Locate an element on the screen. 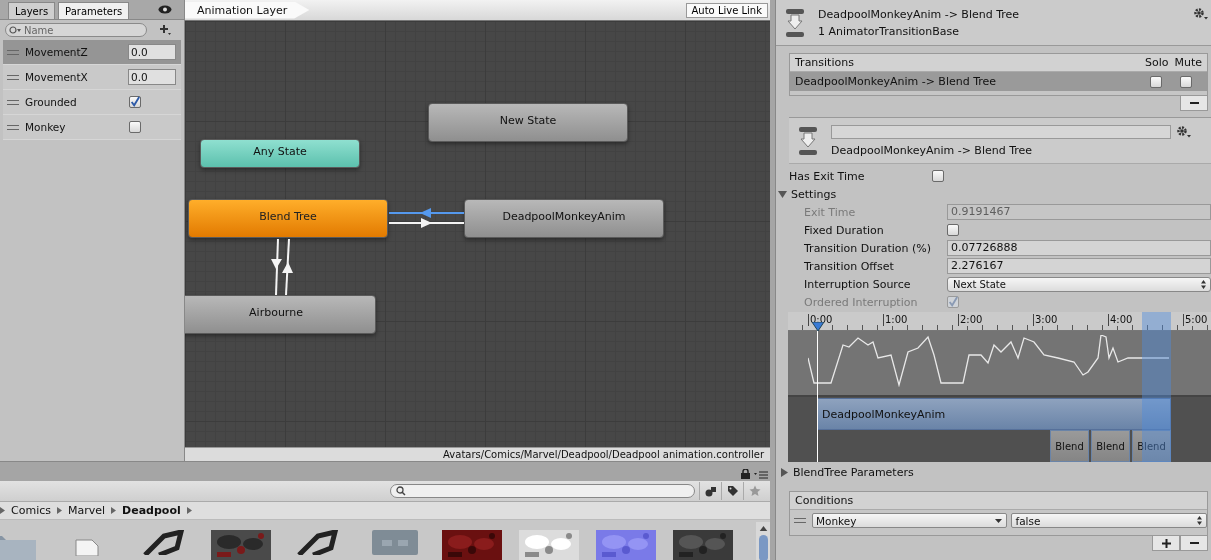 The image size is (1211, 560). mute-checkbox is located at coordinates (1186, 81).